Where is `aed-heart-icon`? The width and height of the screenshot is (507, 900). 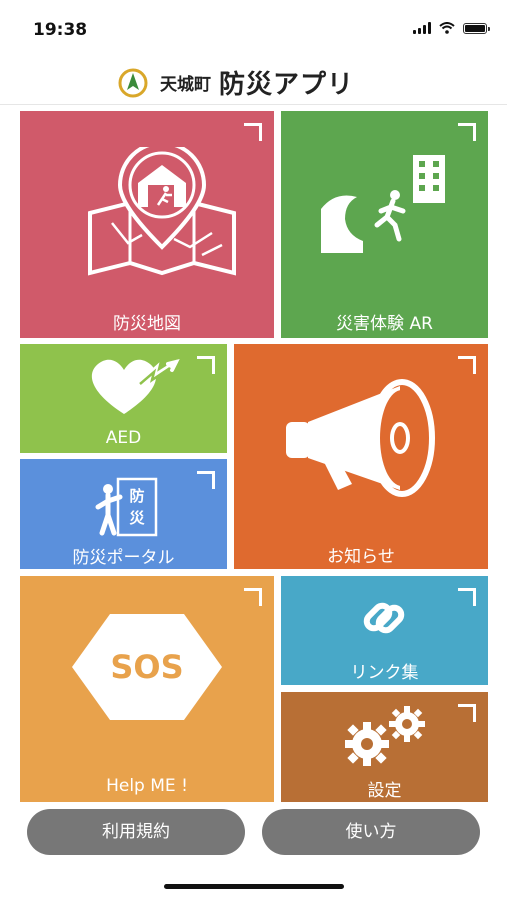 aed-heart-icon is located at coordinates (135, 386).